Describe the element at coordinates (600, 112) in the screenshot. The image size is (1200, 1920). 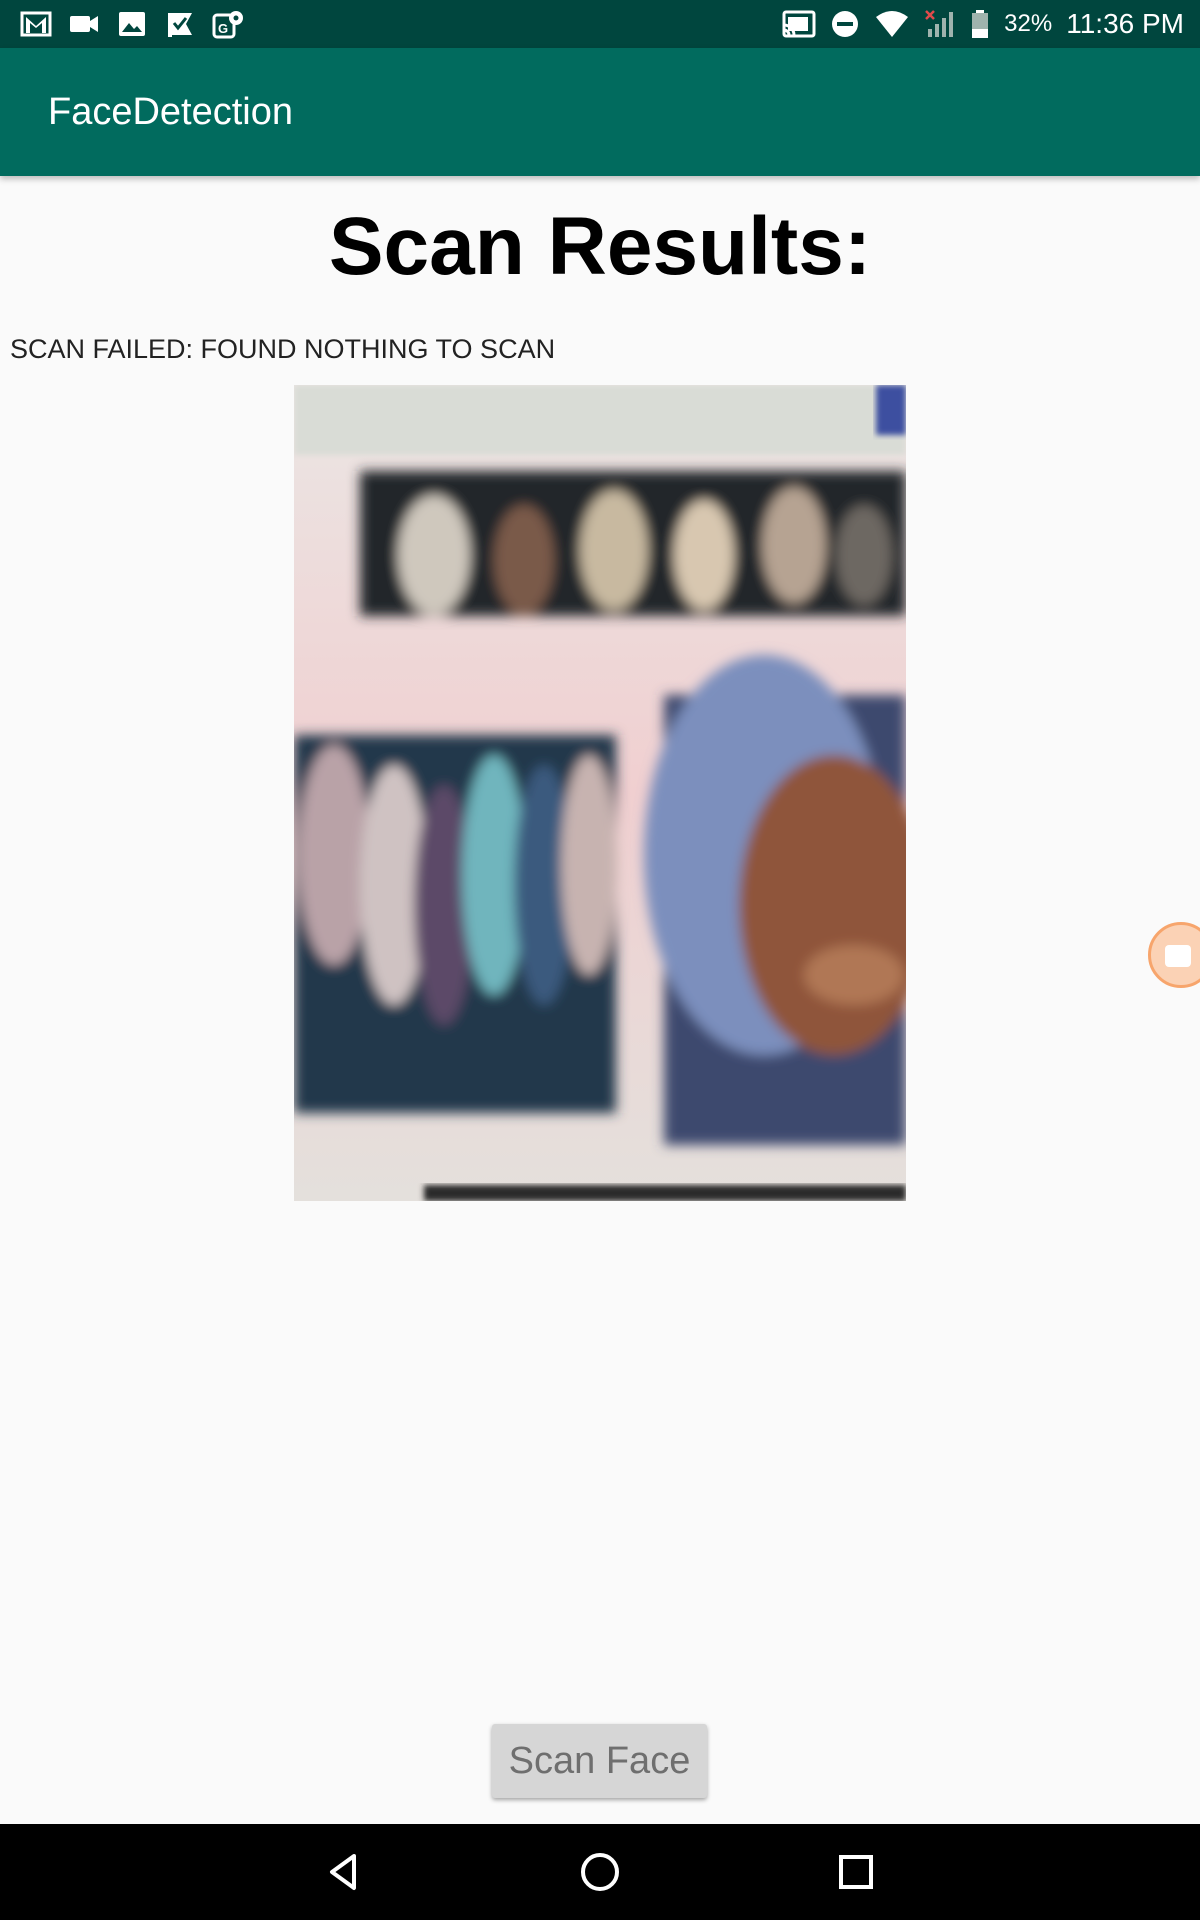
I see `app-bar: FaceDetection` at that location.